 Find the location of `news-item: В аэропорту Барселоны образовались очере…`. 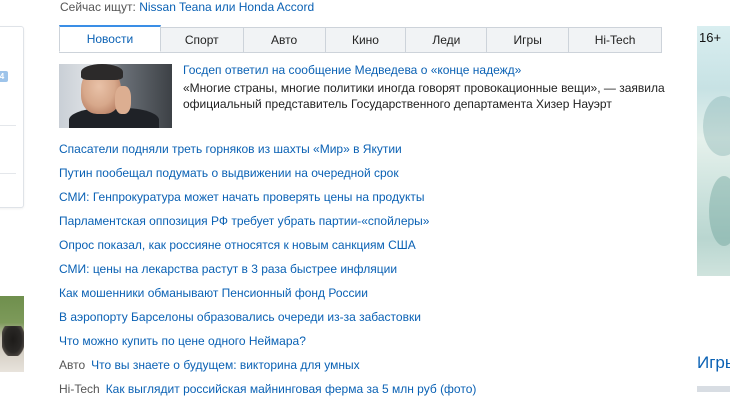

news-item: В аэропорту Барселоны образовались очере… is located at coordinates (267, 320).